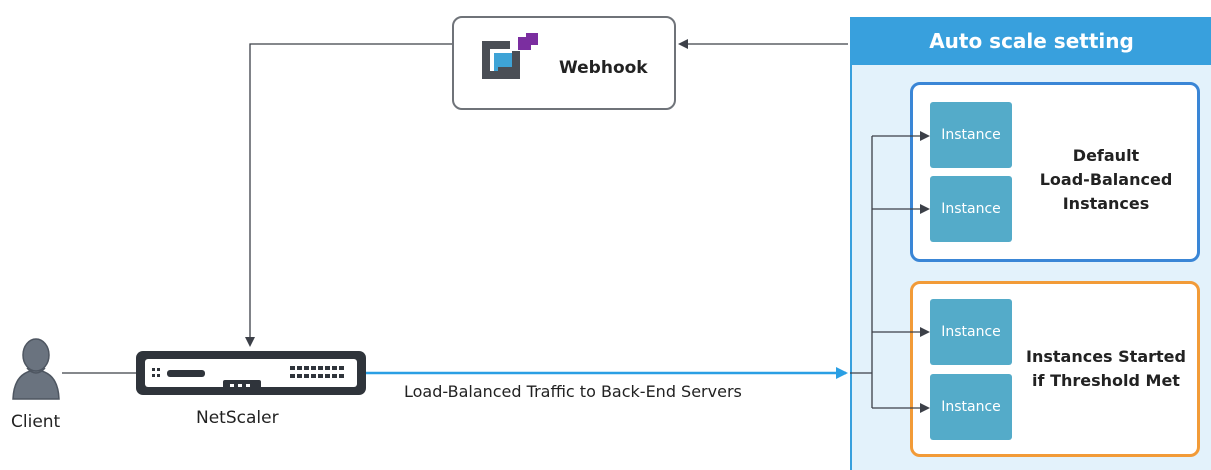 The width and height of the screenshot is (1211, 470). What do you see at coordinates (237, 418) in the screenshot?
I see `netscaler-label: NetScaler` at bounding box center [237, 418].